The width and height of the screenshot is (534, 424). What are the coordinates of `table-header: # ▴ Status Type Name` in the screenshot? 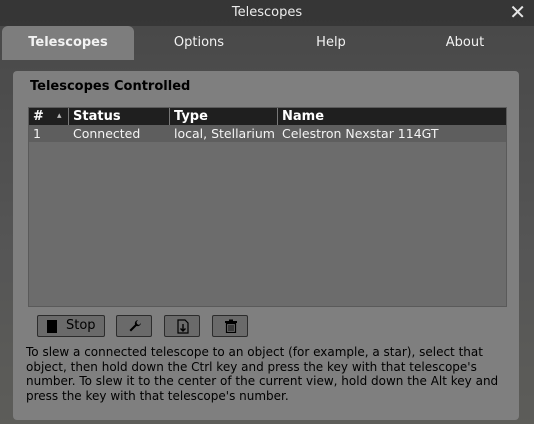 It's located at (267, 116).